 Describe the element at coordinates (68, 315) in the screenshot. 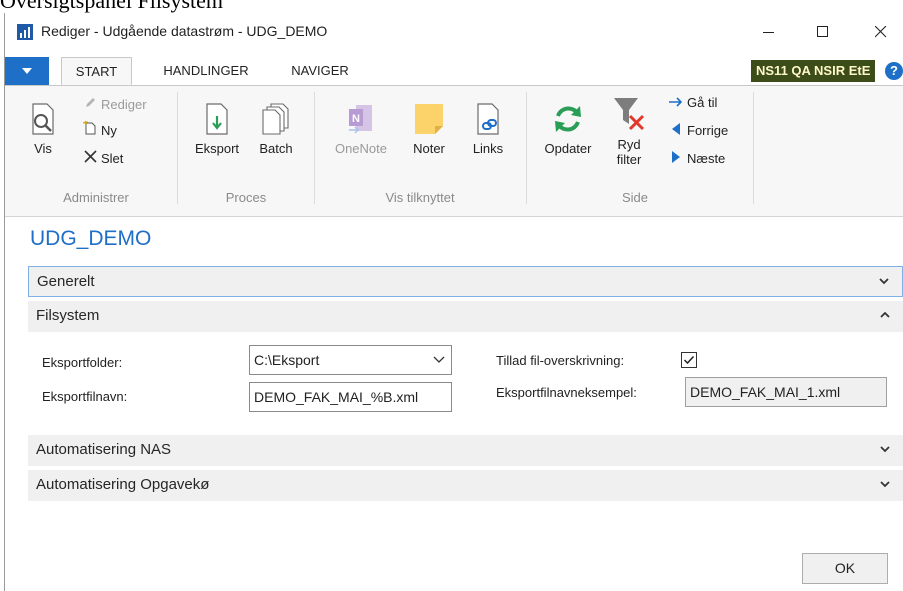

I see `fasttab-label: Filsystem` at that location.